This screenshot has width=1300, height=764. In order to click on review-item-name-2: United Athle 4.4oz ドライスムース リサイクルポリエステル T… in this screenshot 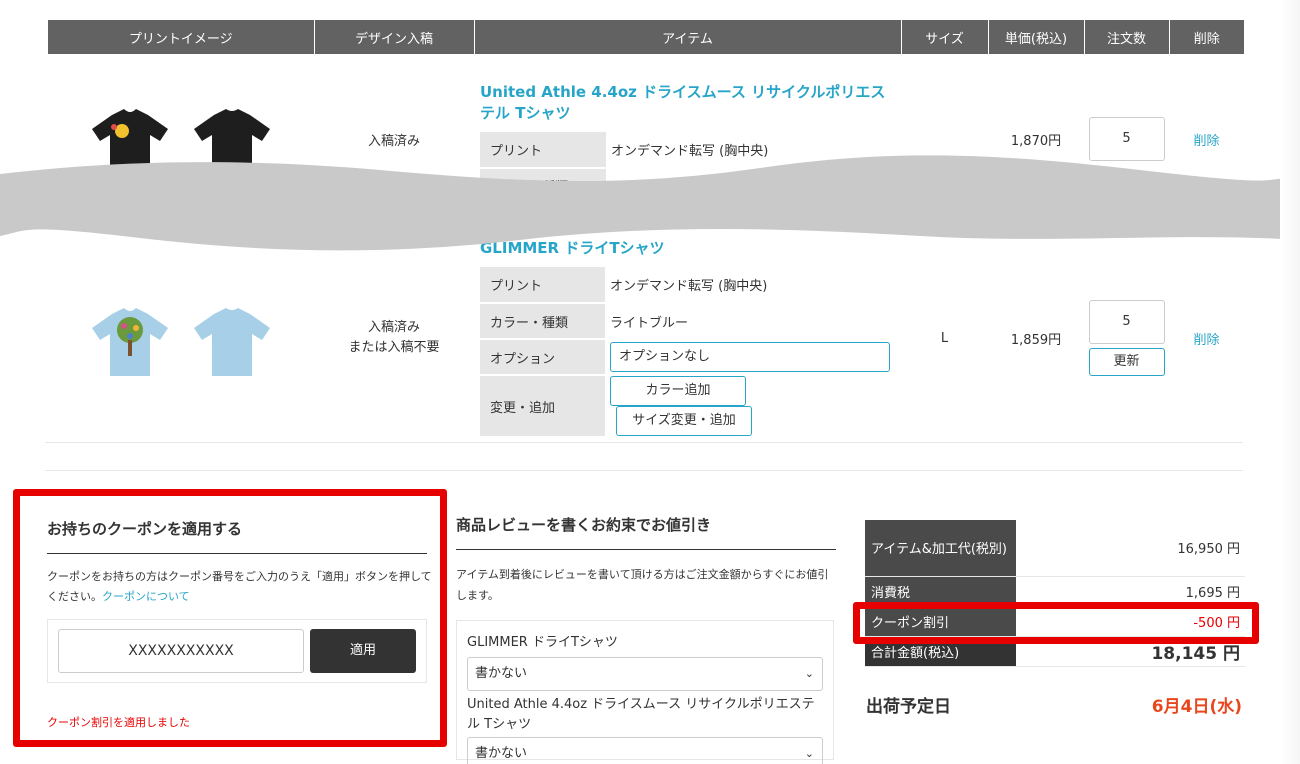, I will do `click(641, 714)`.